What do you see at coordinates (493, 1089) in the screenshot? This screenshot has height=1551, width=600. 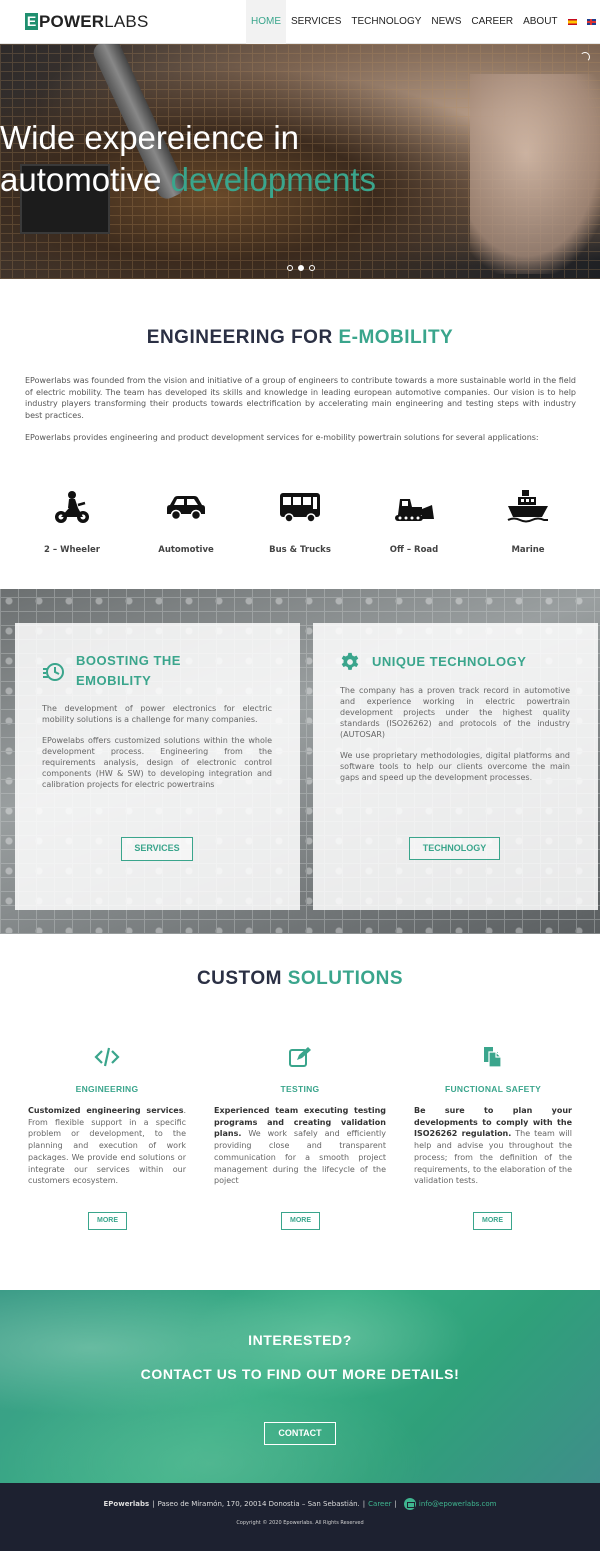 I see `solution-heading: FUNCTIONAL SAFETY` at bounding box center [493, 1089].